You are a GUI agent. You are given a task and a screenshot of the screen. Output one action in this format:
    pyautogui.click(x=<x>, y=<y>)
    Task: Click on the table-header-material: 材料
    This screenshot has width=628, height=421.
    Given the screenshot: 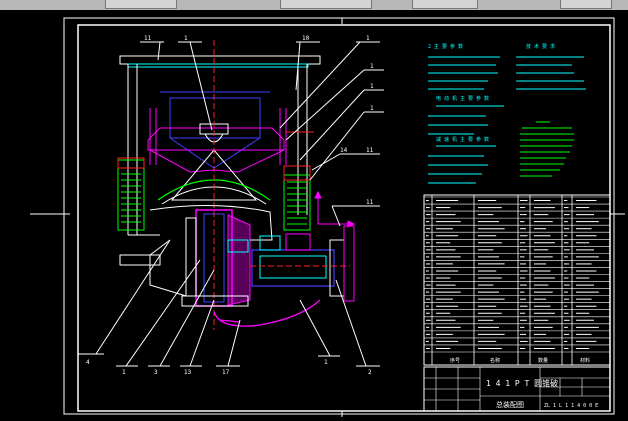 What is the action you would take?
    pyautogui.click(x=585, y=360)
    